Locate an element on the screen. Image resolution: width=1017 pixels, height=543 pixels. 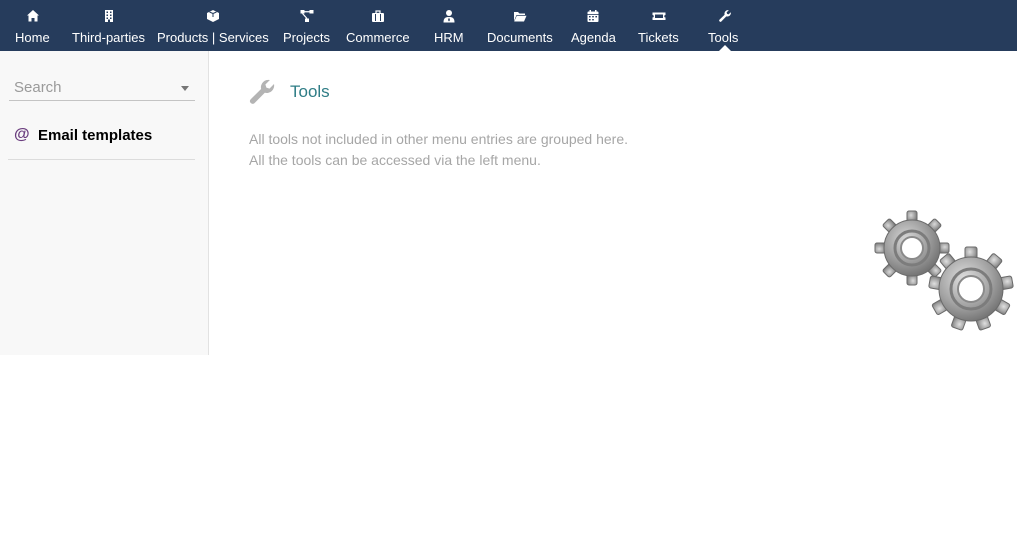
nav-item-products-services: Products | Services is located at coordinates (213, 25).